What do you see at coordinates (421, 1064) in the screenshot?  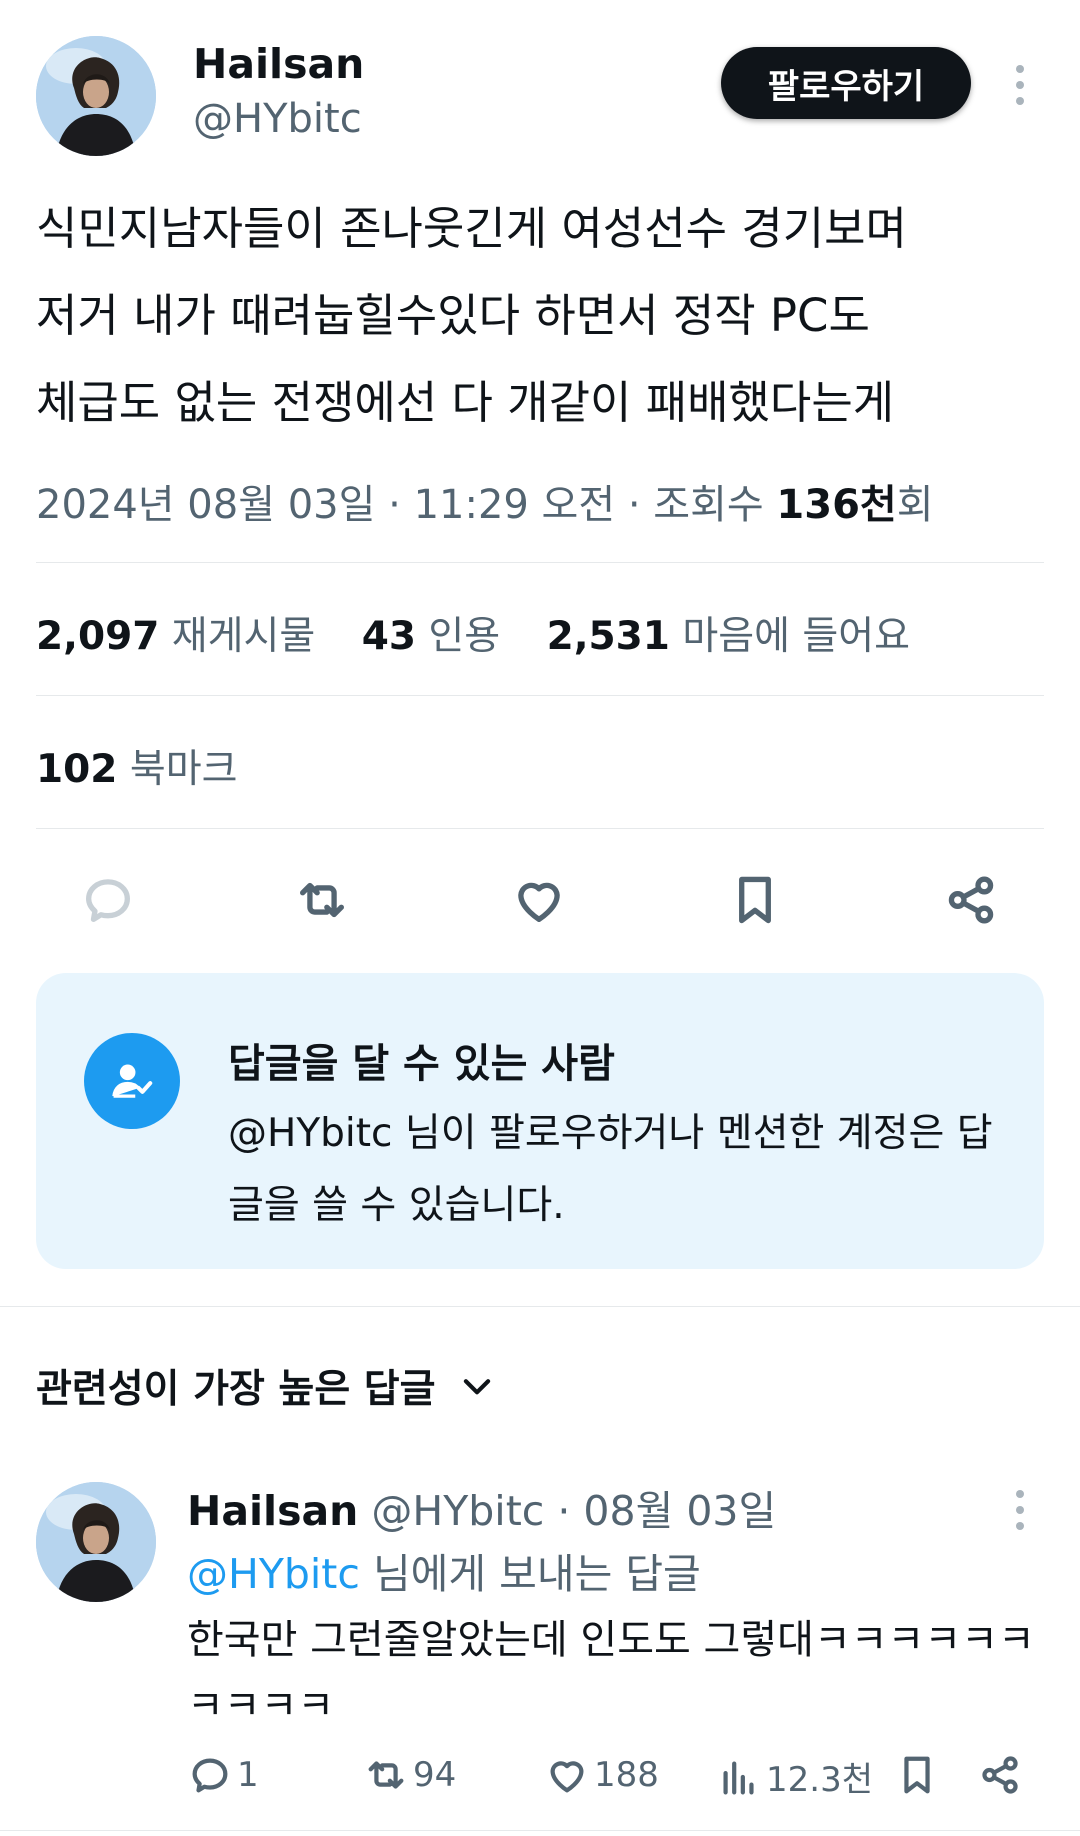 I see `reply-restriction-title: 답글을 달 수 있는 사람` at bounding box center [421, 1064].